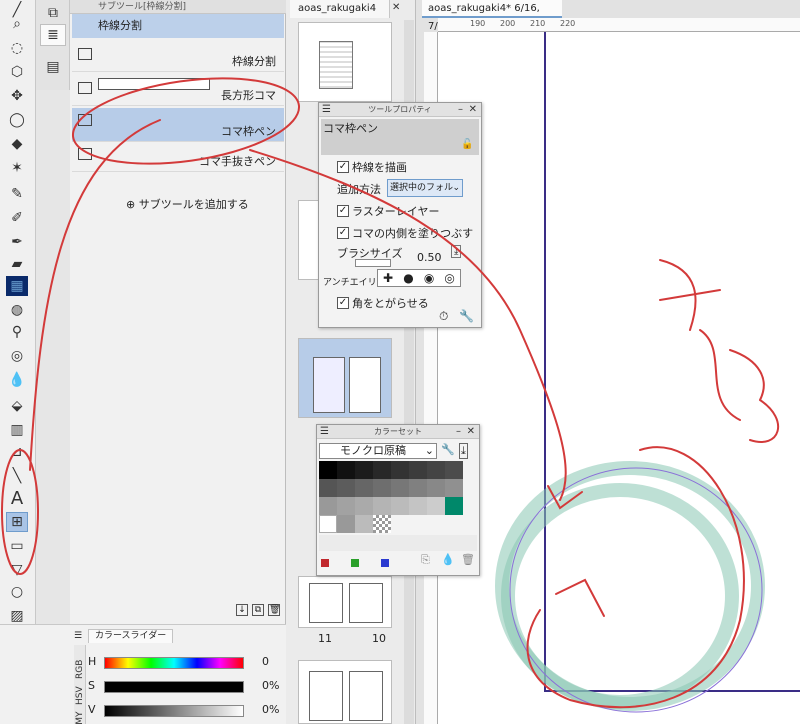  Describe the element at coordinates (17, 310) in the screenshot. I see `blend-icon: ◍` at that location.